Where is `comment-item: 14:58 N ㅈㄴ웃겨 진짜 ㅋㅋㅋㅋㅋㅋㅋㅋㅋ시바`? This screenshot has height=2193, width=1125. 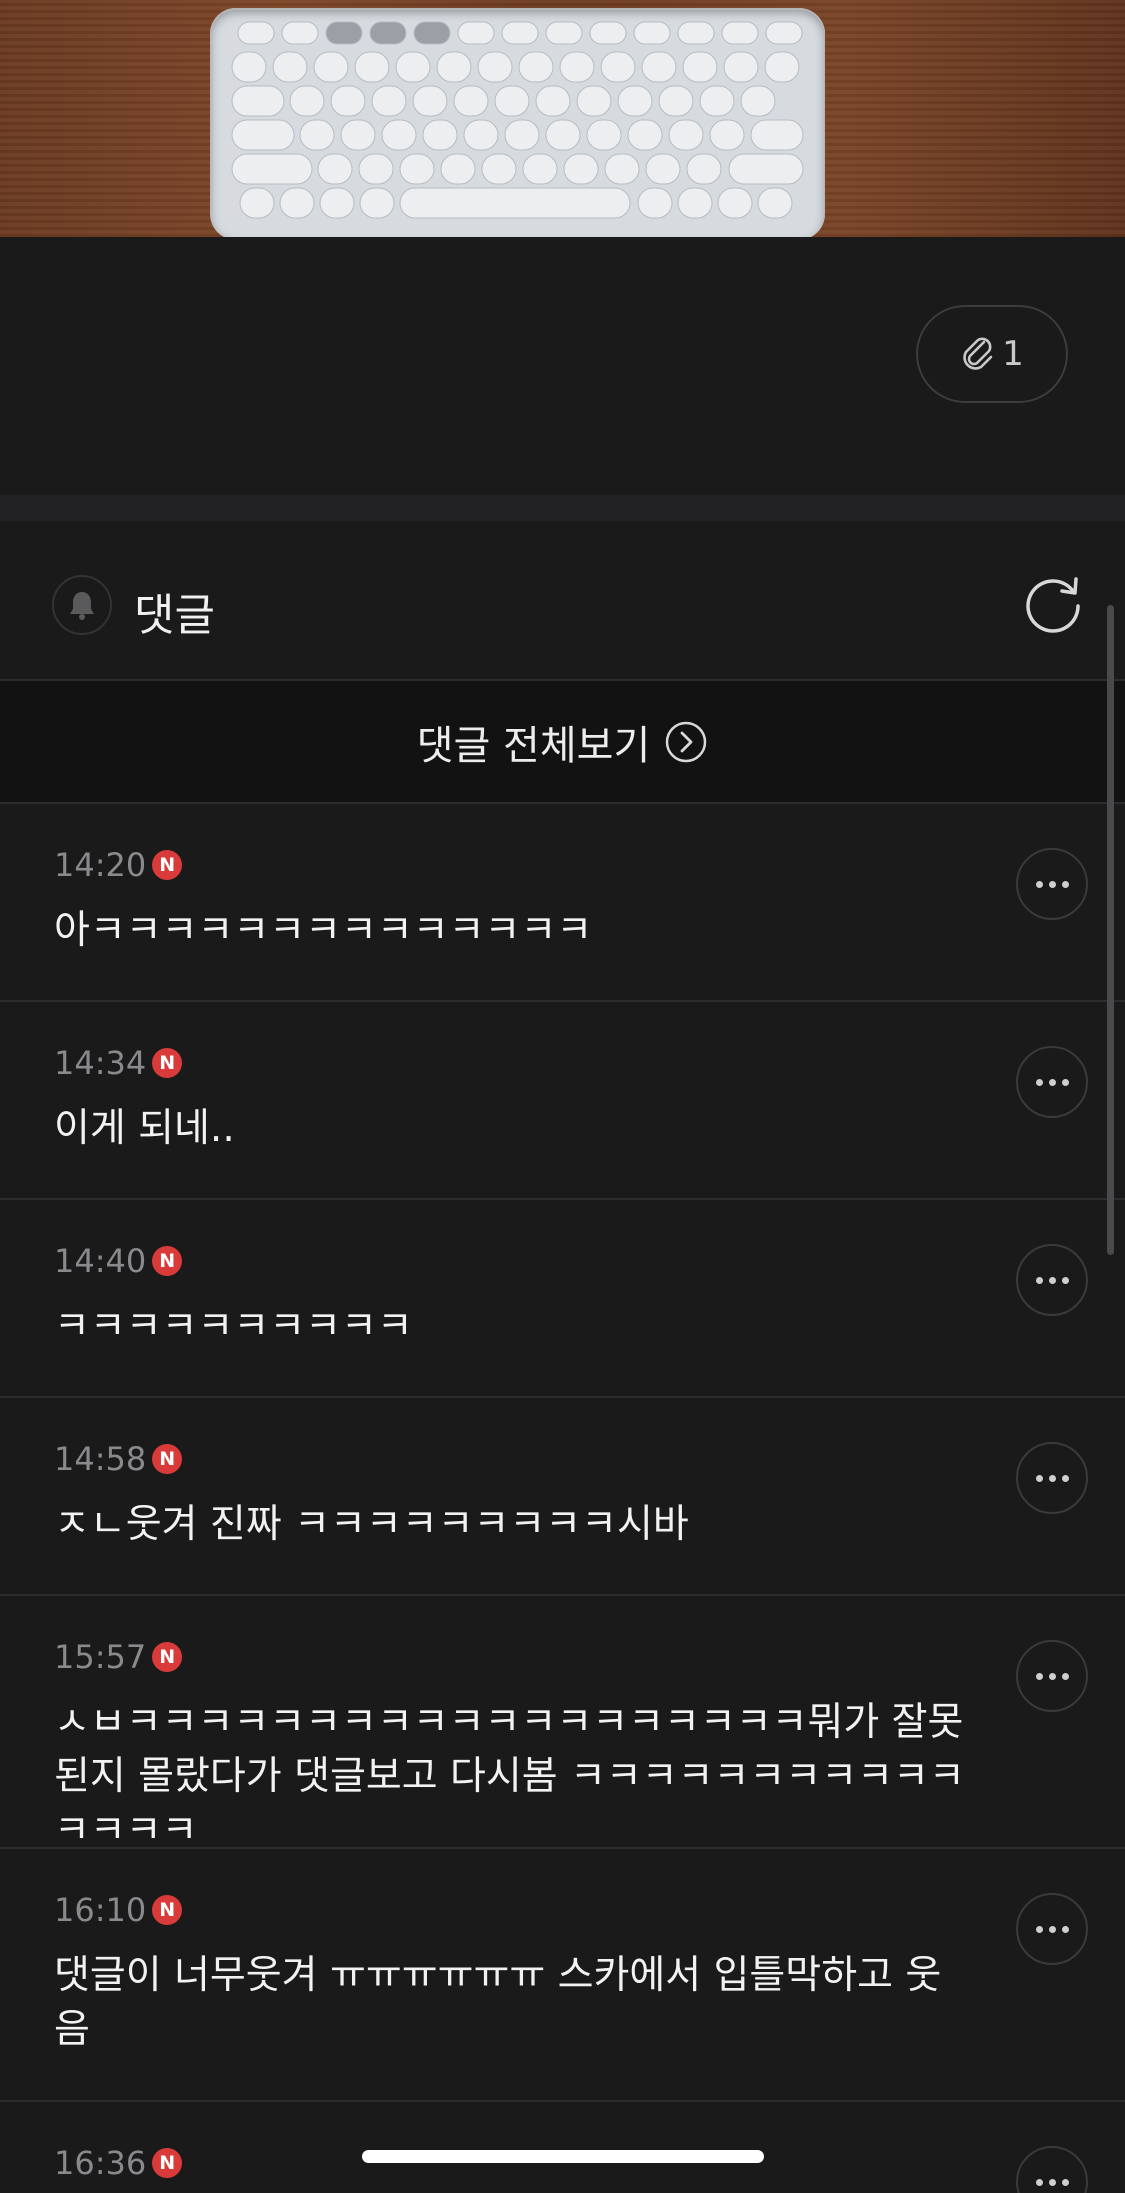 comment-item: 14:58 N ㅈㄴ웃겨 진짜 ㅋㅋㅋㅋㅋㅋㅋㅋㅋ시바 is located at coordinates (562, 1497).